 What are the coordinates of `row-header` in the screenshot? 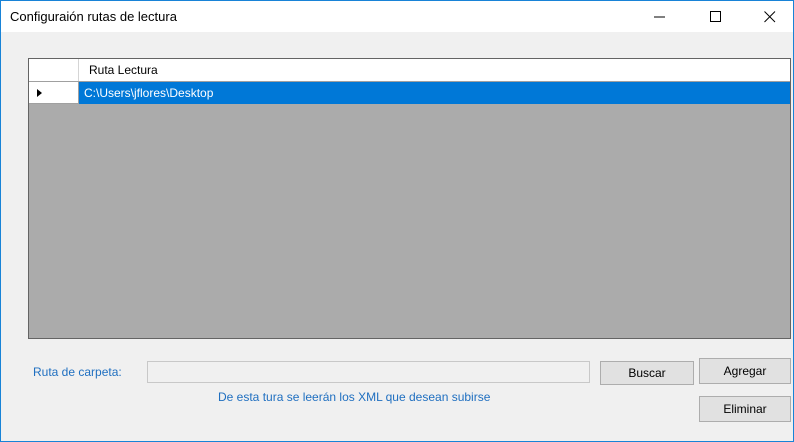 It's located at (54, 93).